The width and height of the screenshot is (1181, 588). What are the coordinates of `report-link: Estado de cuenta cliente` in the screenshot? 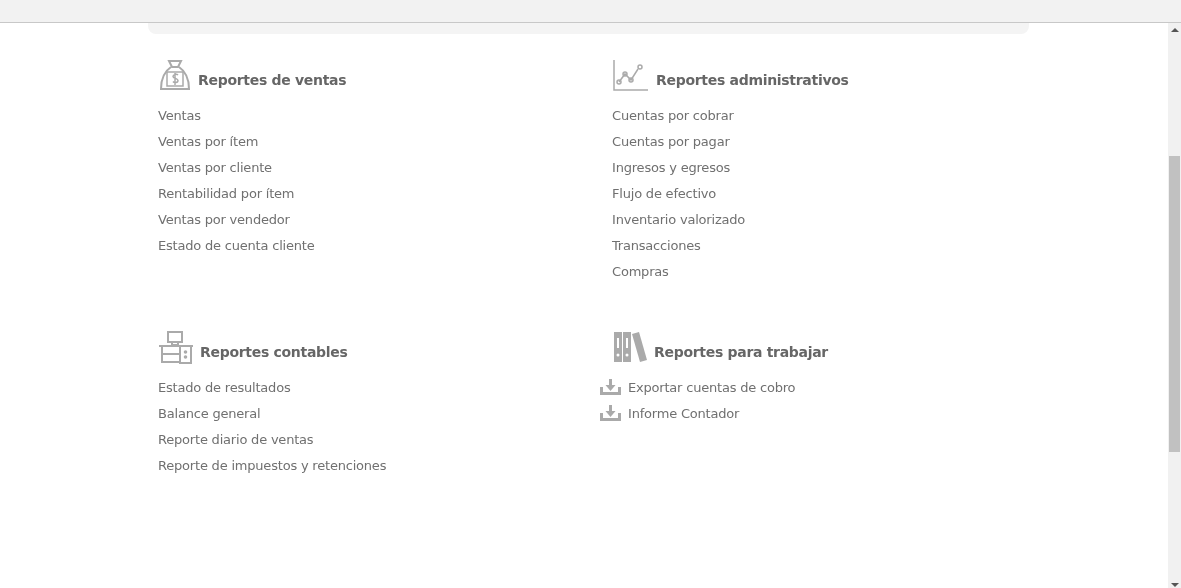 It's located at (236, 245).